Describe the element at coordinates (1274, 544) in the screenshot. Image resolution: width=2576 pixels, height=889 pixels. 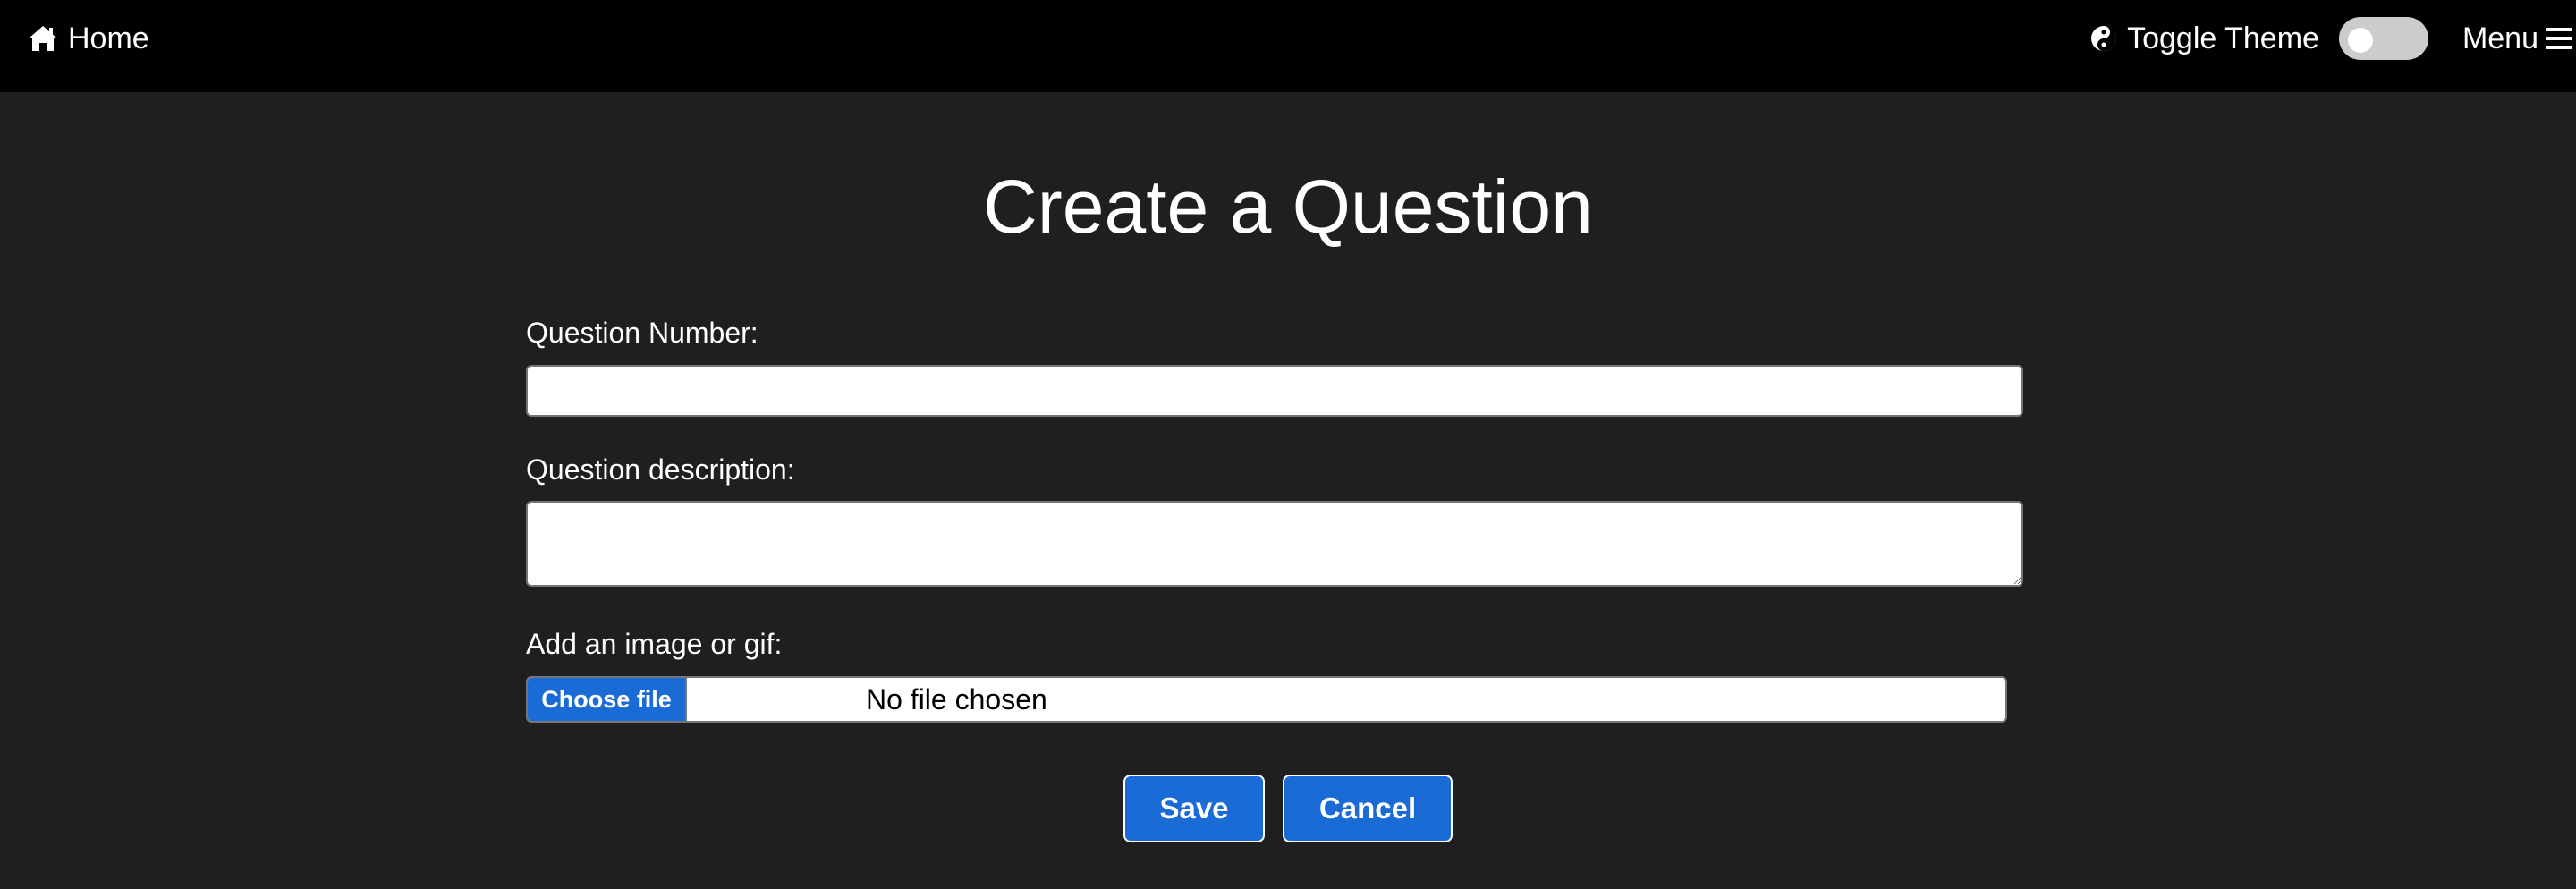
I see `question-description-textarea` at that location.